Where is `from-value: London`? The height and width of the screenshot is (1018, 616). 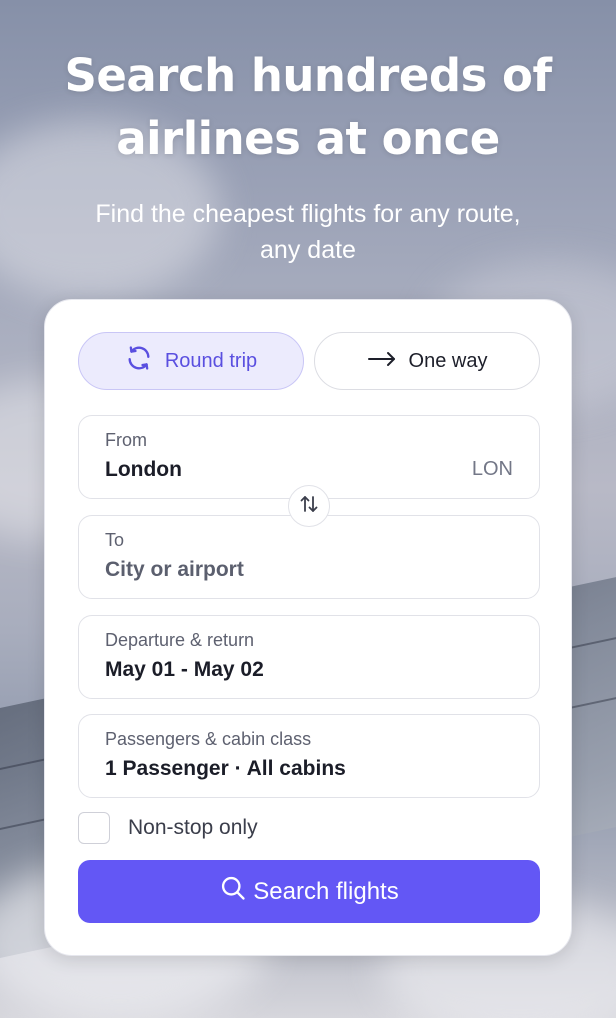 from-value: London is located at coordinates (143, 469).